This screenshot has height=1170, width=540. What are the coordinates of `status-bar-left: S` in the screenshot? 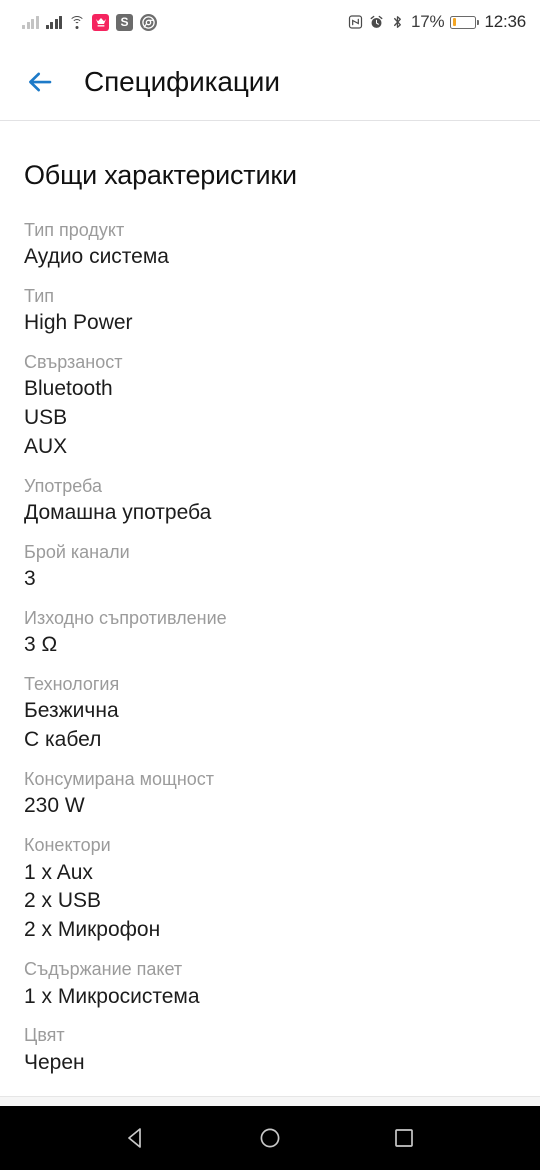 It's located at (89, 22).